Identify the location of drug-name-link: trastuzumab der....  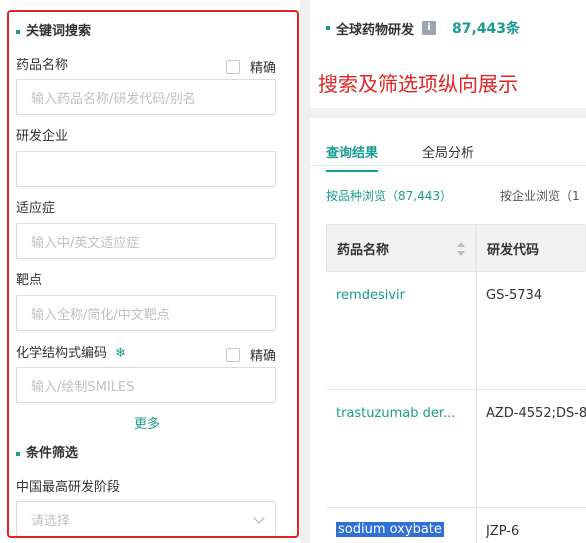
(404, 413).